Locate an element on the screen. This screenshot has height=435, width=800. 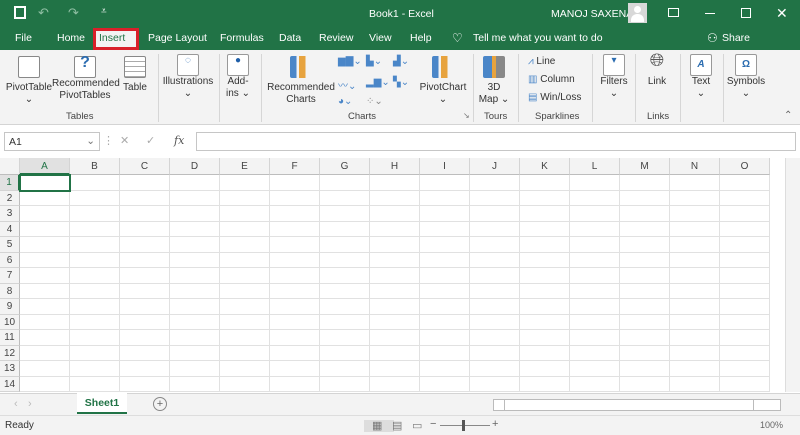
sheet-tab-sheet1: Sheet1 is located at coordinates (102, 403).